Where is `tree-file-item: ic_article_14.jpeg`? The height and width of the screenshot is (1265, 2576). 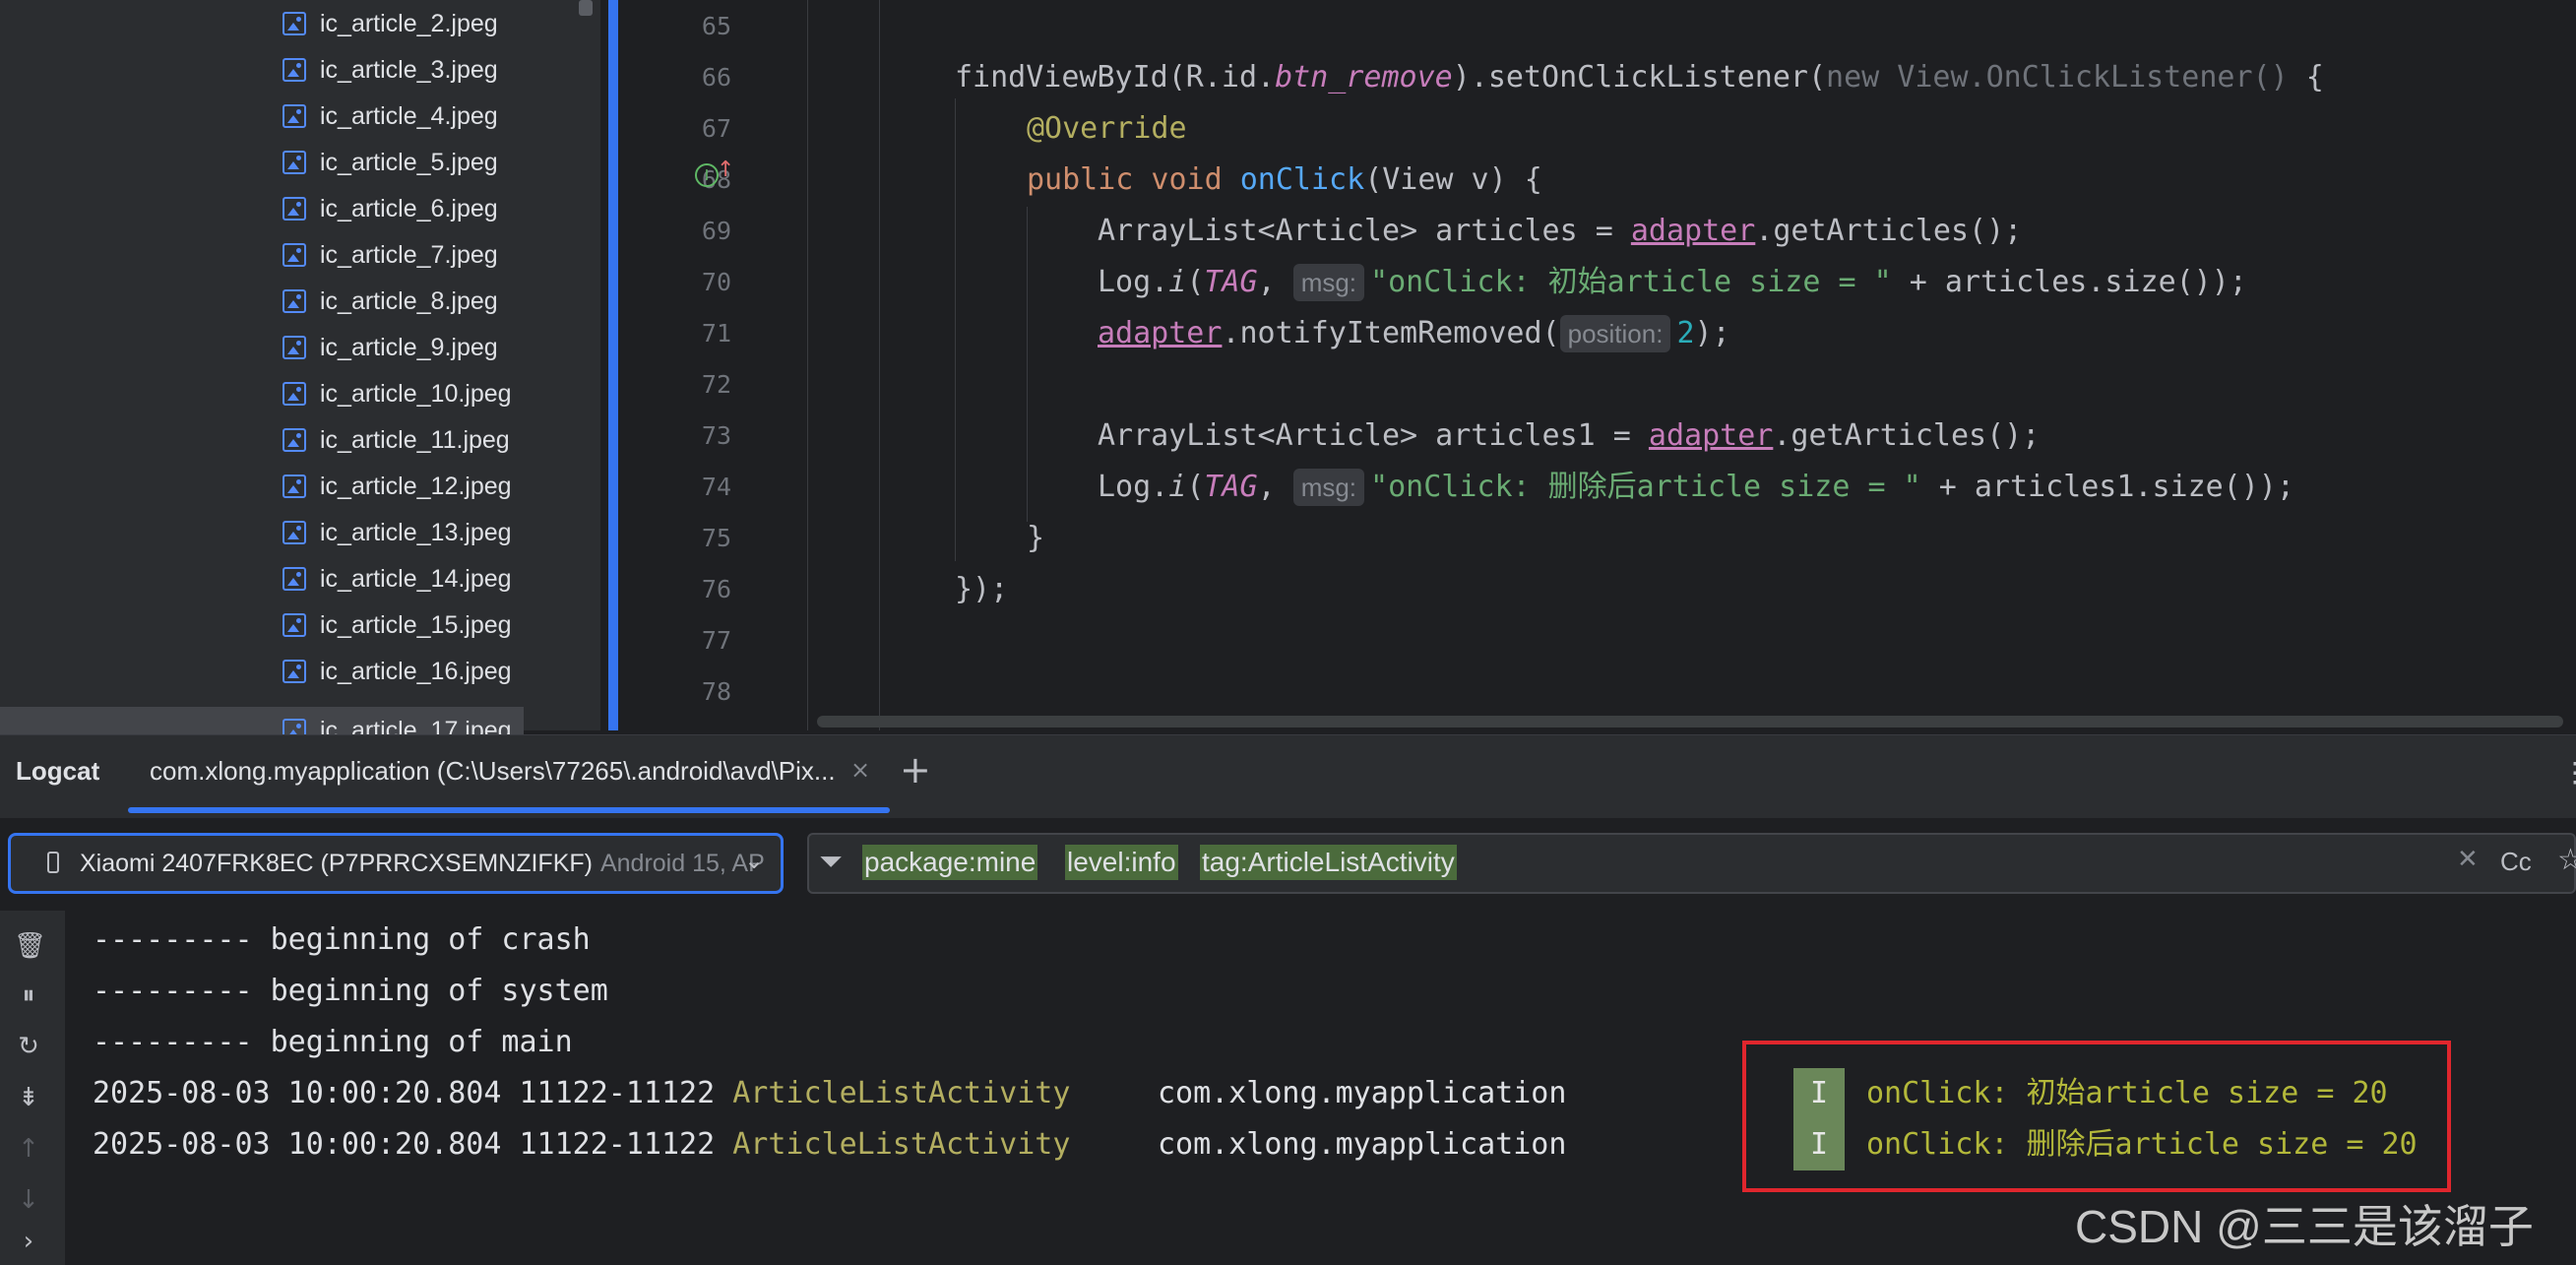 tree-file-item: ic_article_14.jpeg is located at coordinates (435, 578).